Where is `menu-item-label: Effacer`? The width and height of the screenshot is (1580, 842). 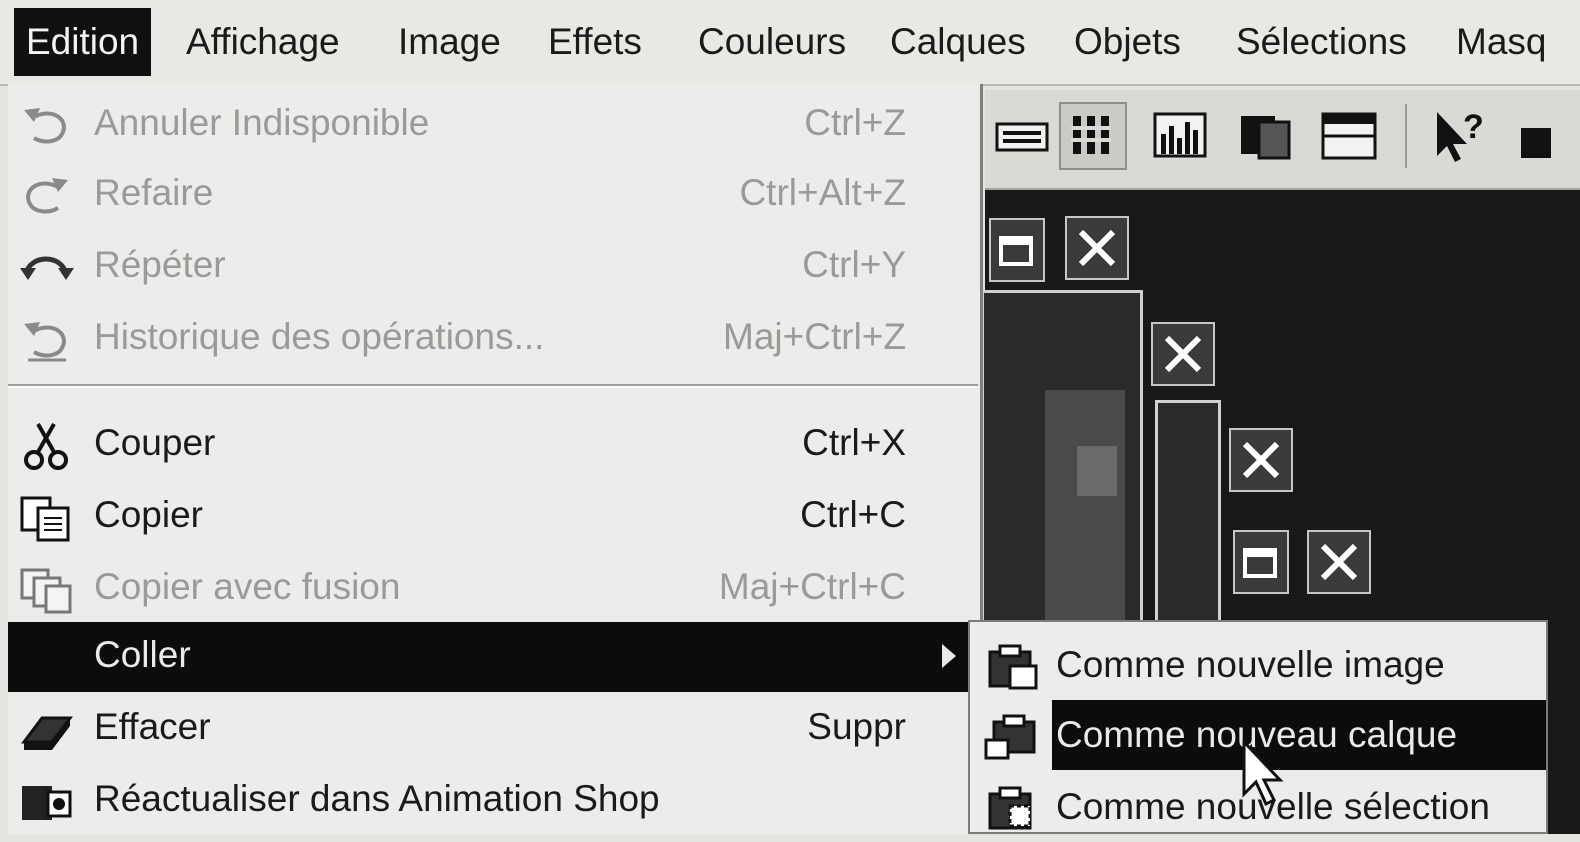 menu-item-label: Effacer is located at coordinates (152, 726).